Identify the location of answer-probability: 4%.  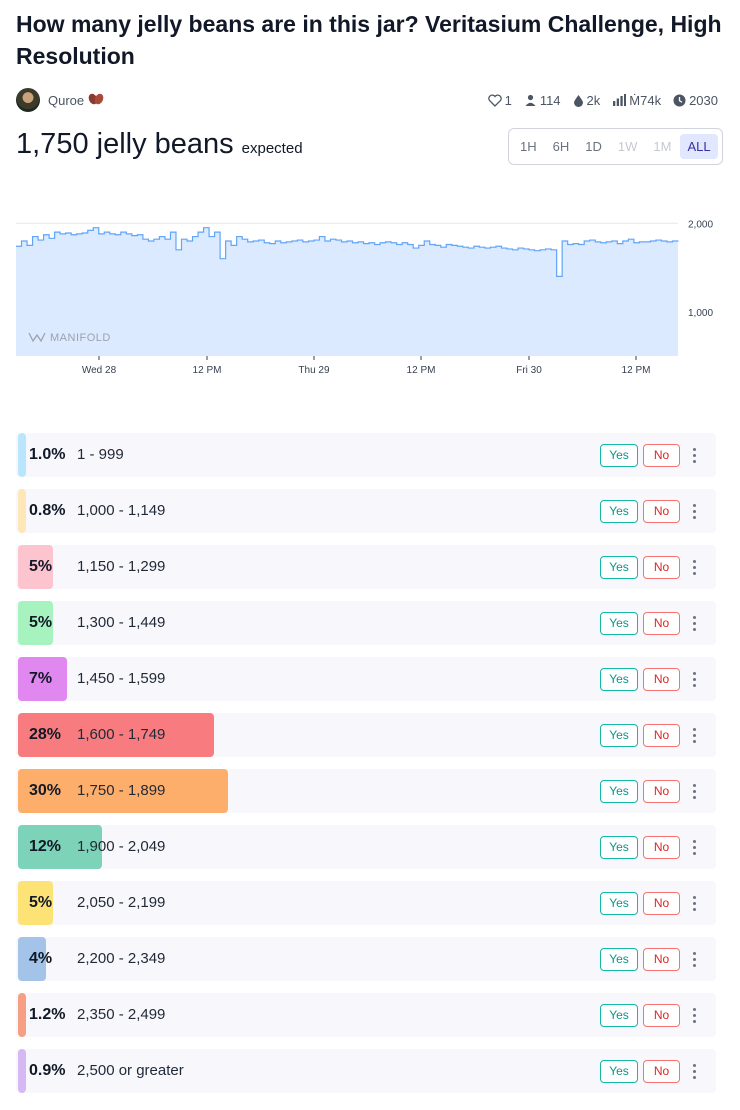
(41, 958).